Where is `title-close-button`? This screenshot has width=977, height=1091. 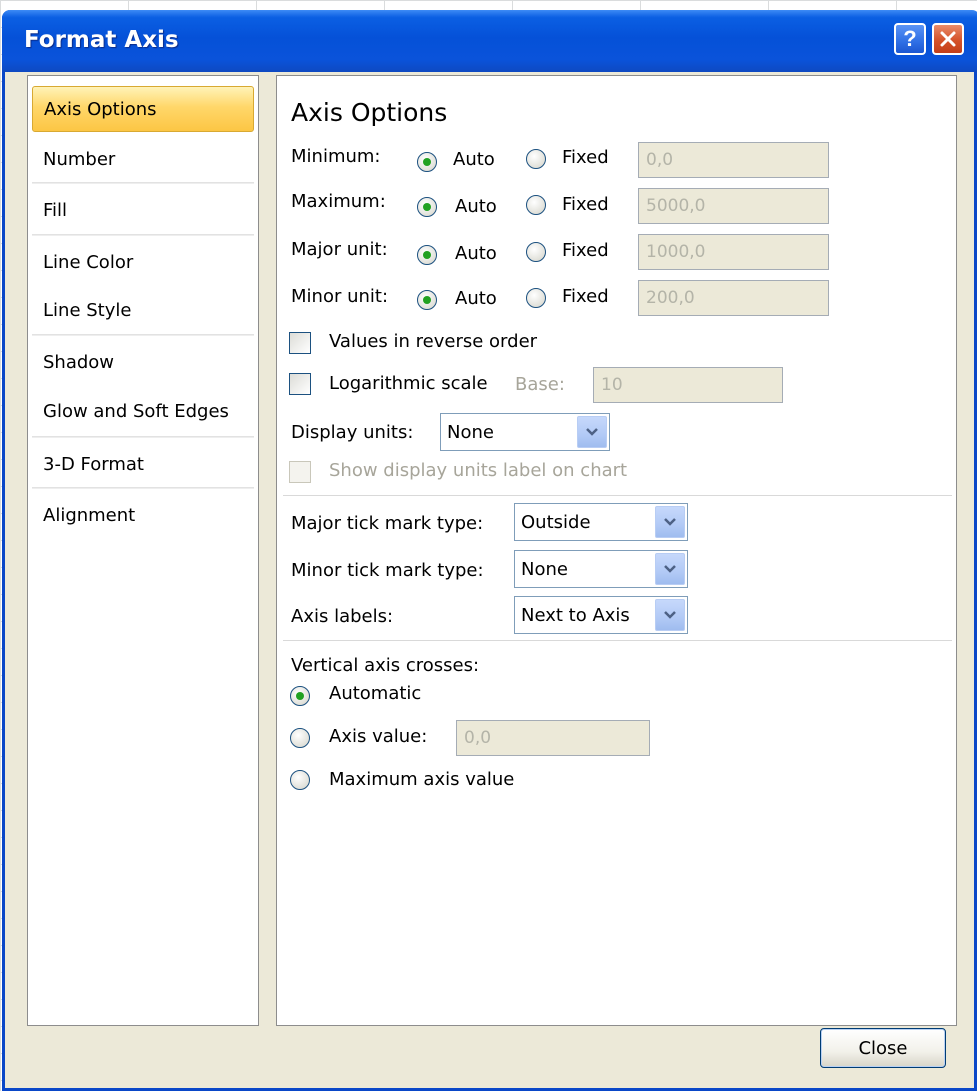 title-close-button is located at coordinates (948, 39).